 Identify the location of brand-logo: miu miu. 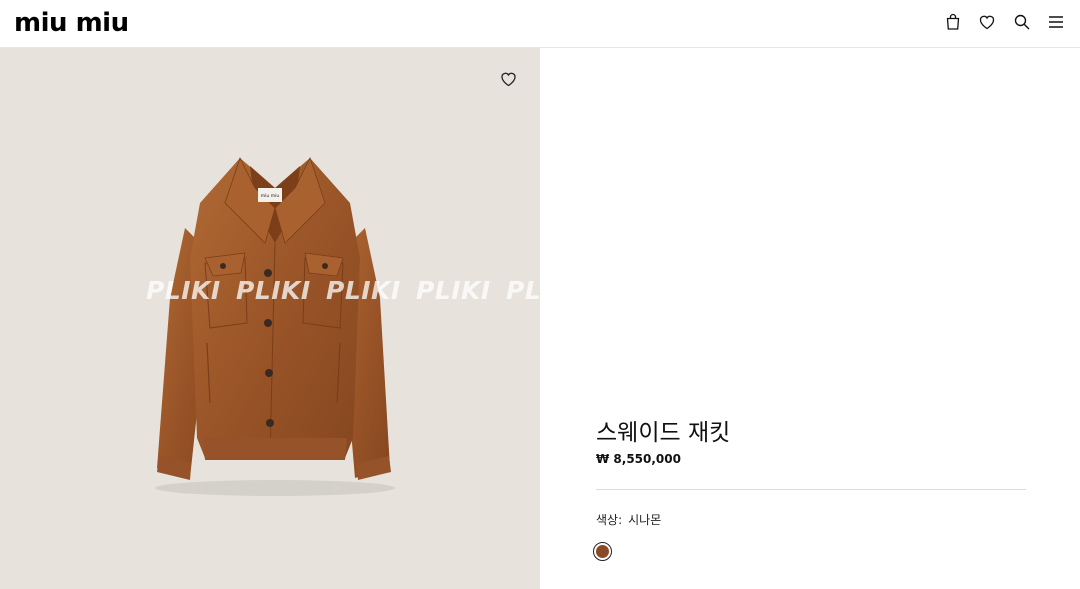
(71, 23).